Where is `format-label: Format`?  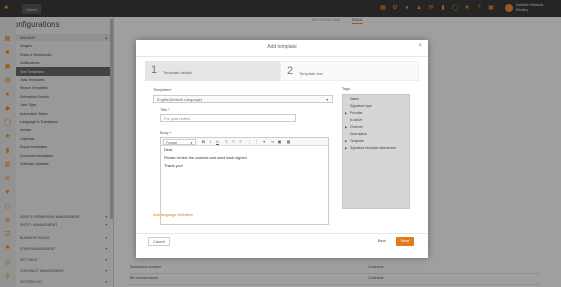
format-label: Format is located at coordinates (171, 142).